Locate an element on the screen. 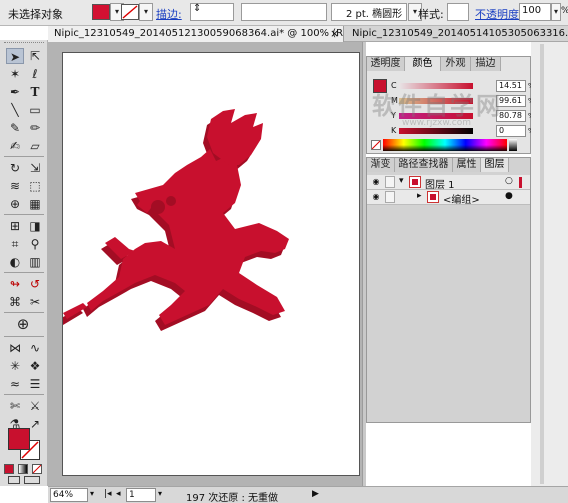 The image size is (568, 503). slice-tool-icon: ✂ is located at coordinates (35, 302).